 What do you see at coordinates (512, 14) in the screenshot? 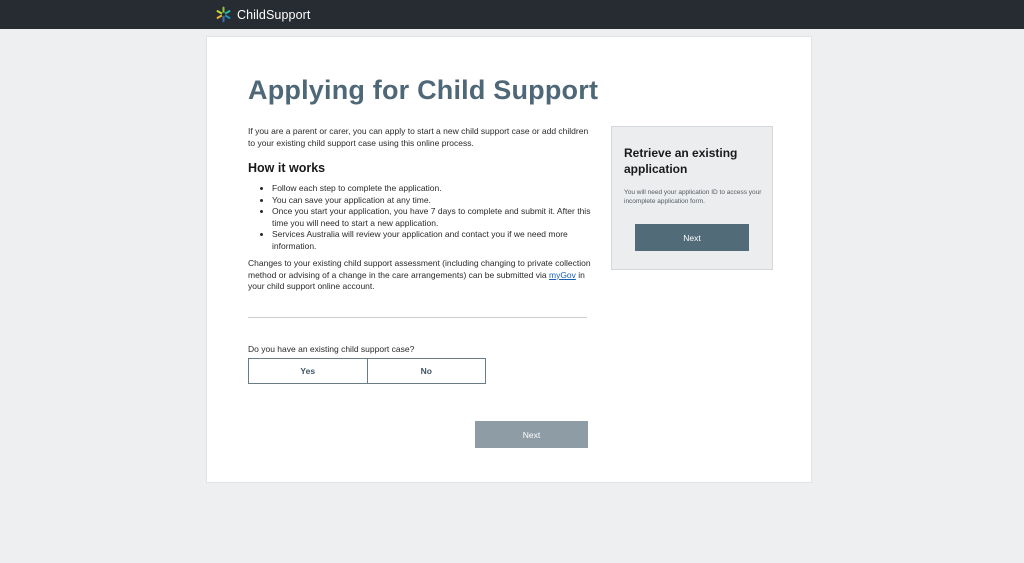
I see `top-bar: ChildSupport` at bounding box center [512, 14].